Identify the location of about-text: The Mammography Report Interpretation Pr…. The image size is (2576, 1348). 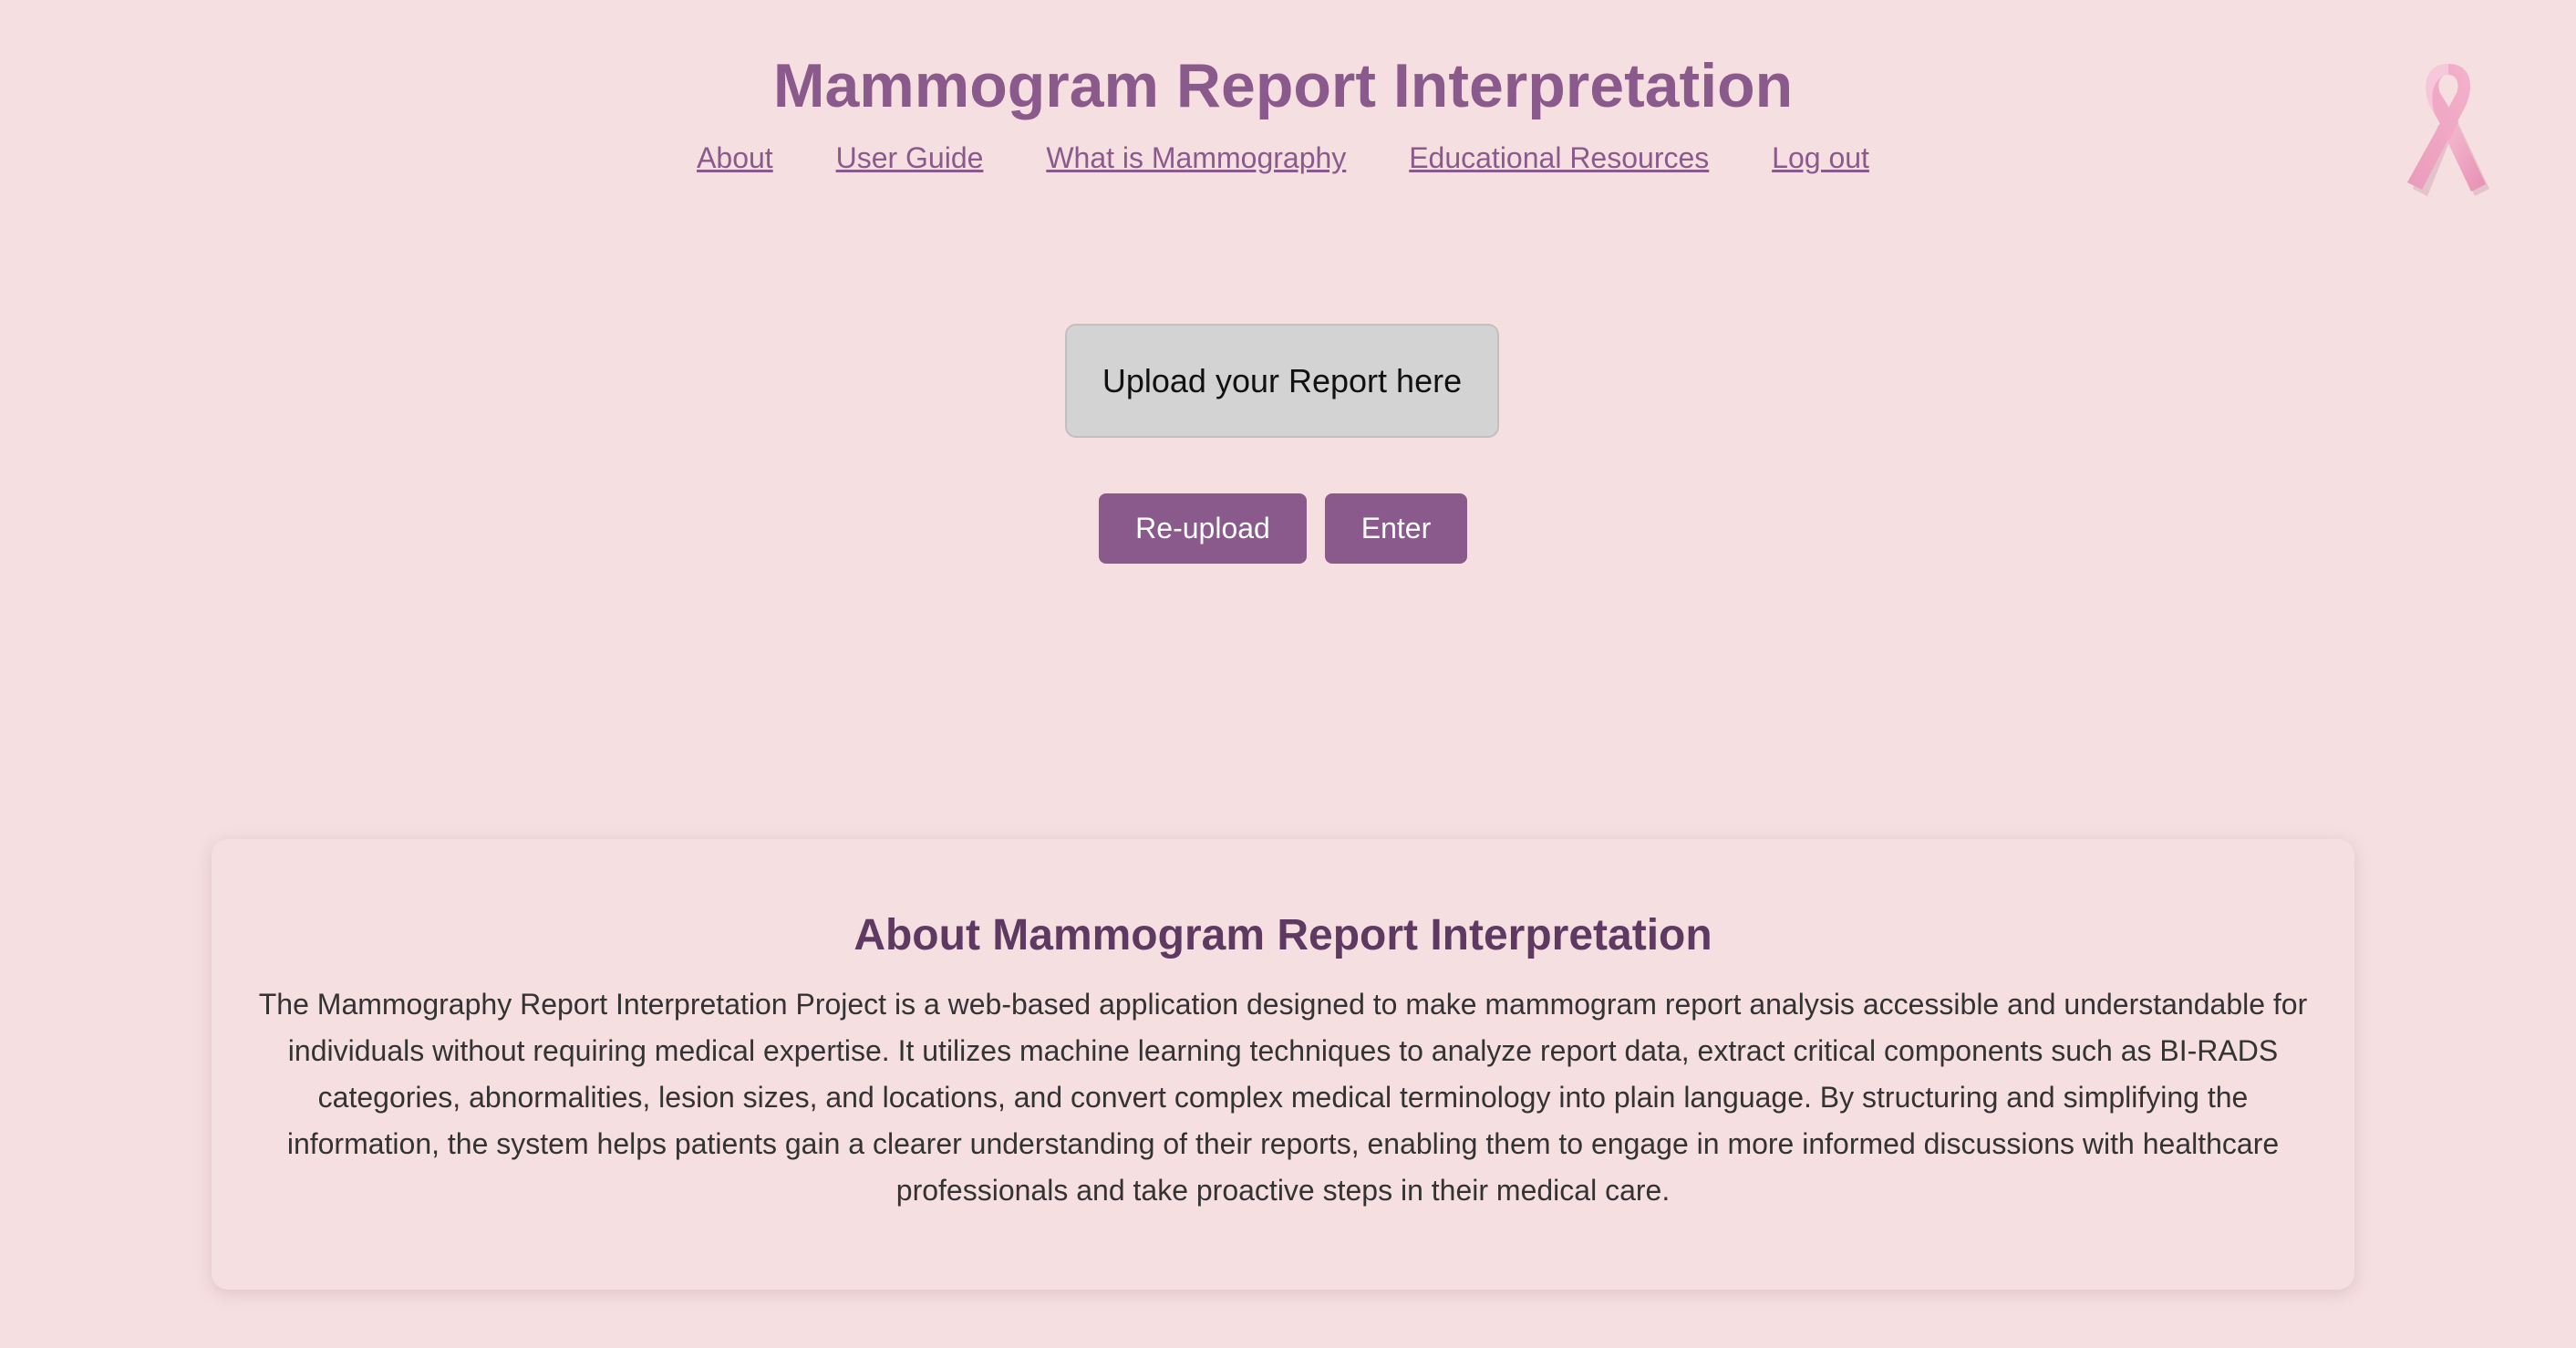
(1283, 1097).